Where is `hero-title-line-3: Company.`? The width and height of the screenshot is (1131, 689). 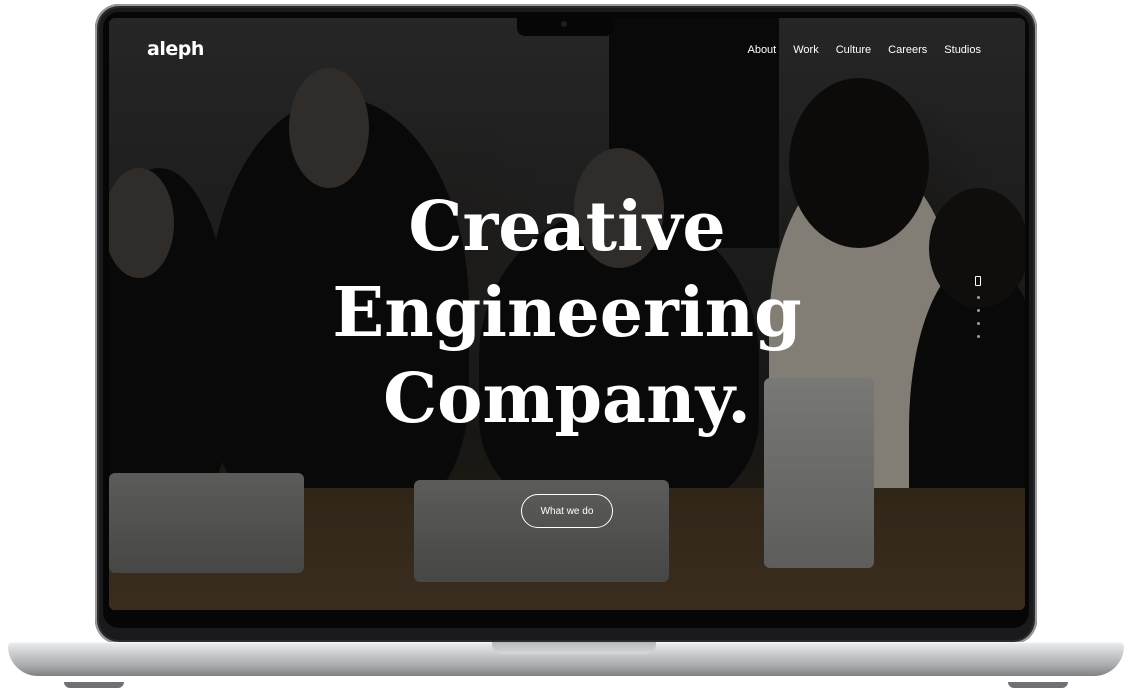 hero-title-line-3: Company. is located at coordinates (567, 399).